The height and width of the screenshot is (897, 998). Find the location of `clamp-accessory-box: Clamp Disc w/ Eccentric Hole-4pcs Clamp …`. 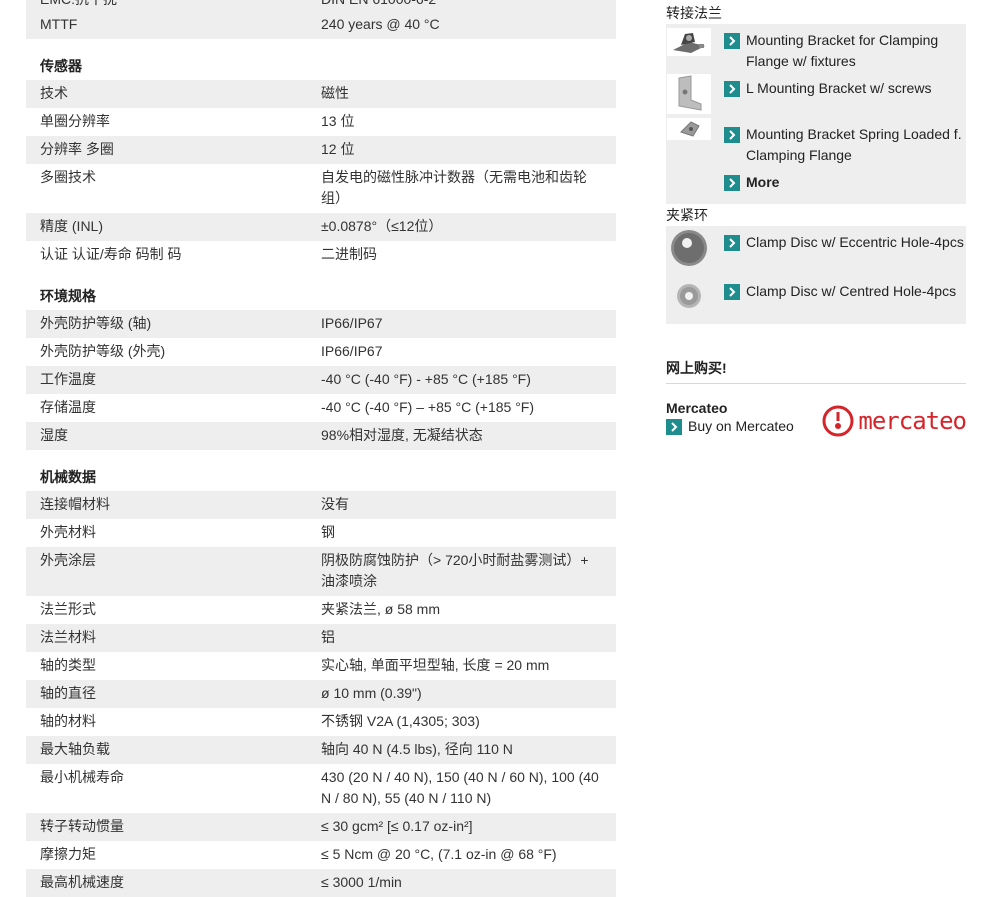

clamp-accessory-box: Clamp Disc w/ Eccentric Hole-4pcs Clamp … is located at coordinates (816, 275).